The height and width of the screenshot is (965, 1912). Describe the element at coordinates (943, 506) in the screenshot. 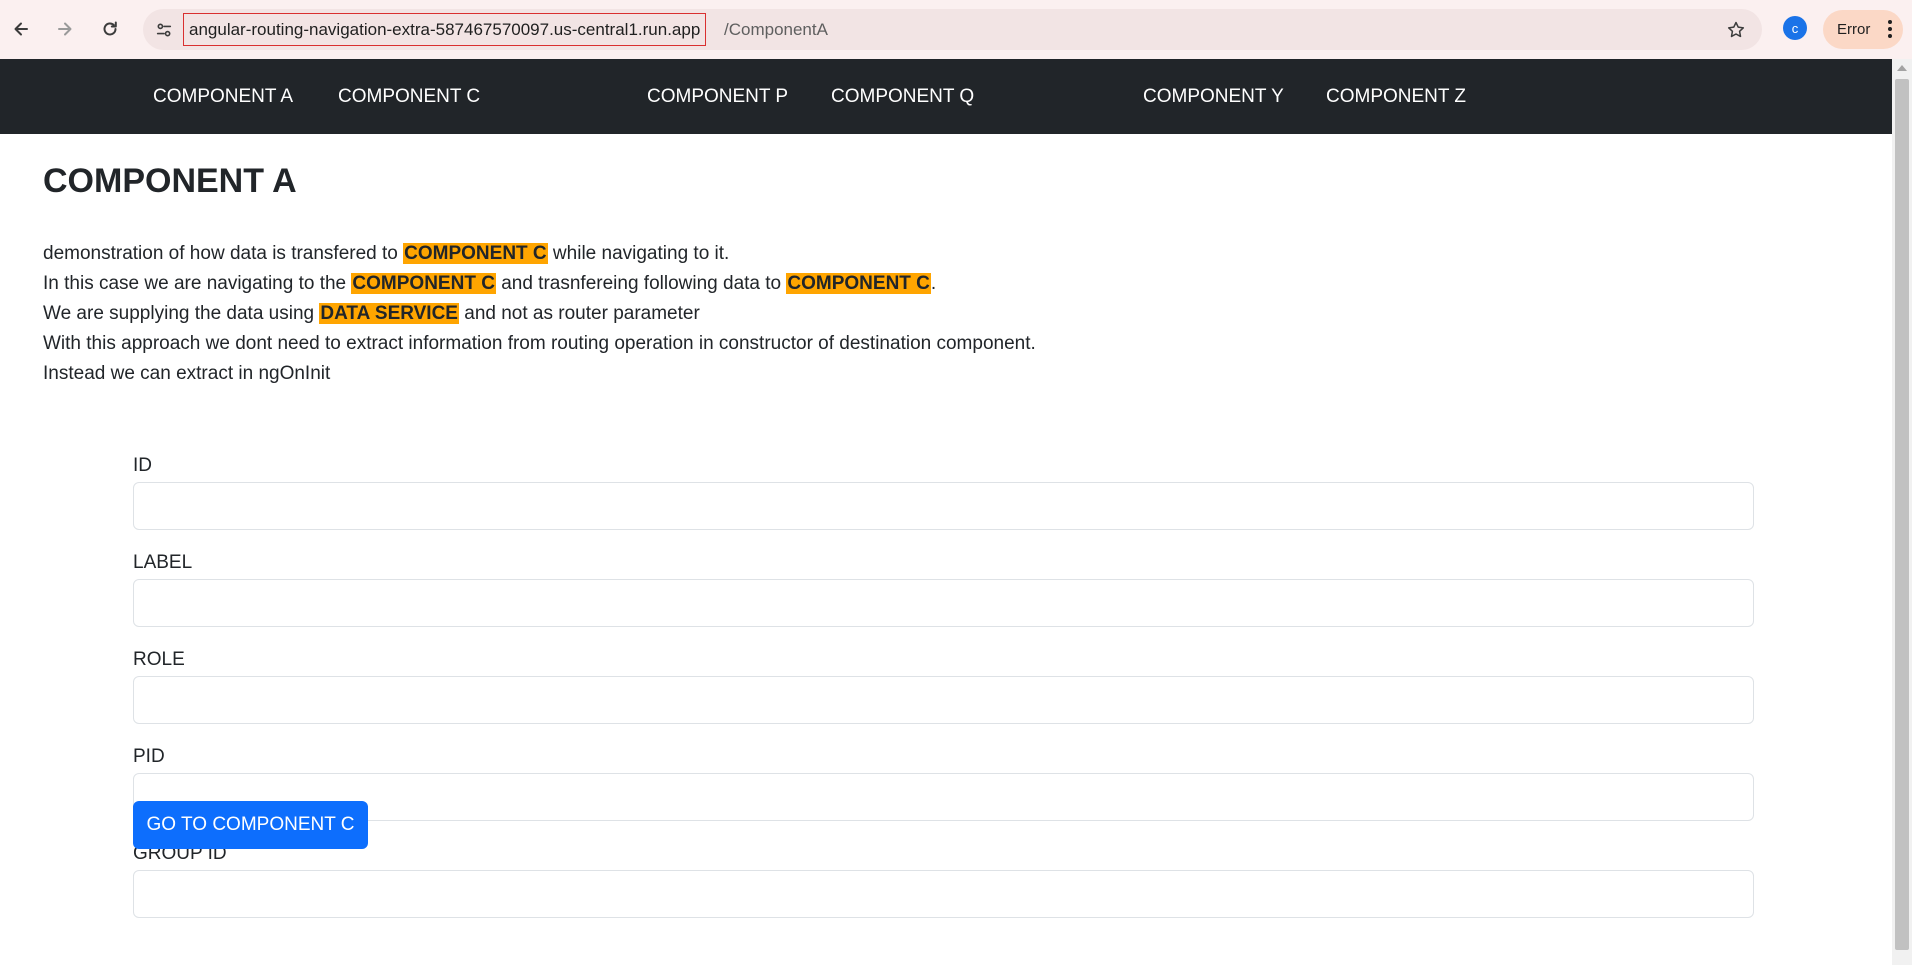

I see `id-input` at that location.